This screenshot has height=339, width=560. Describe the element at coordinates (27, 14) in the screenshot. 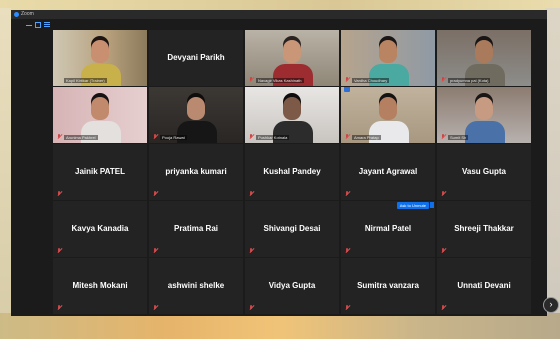

I see `app-title: Zoom` at that location.